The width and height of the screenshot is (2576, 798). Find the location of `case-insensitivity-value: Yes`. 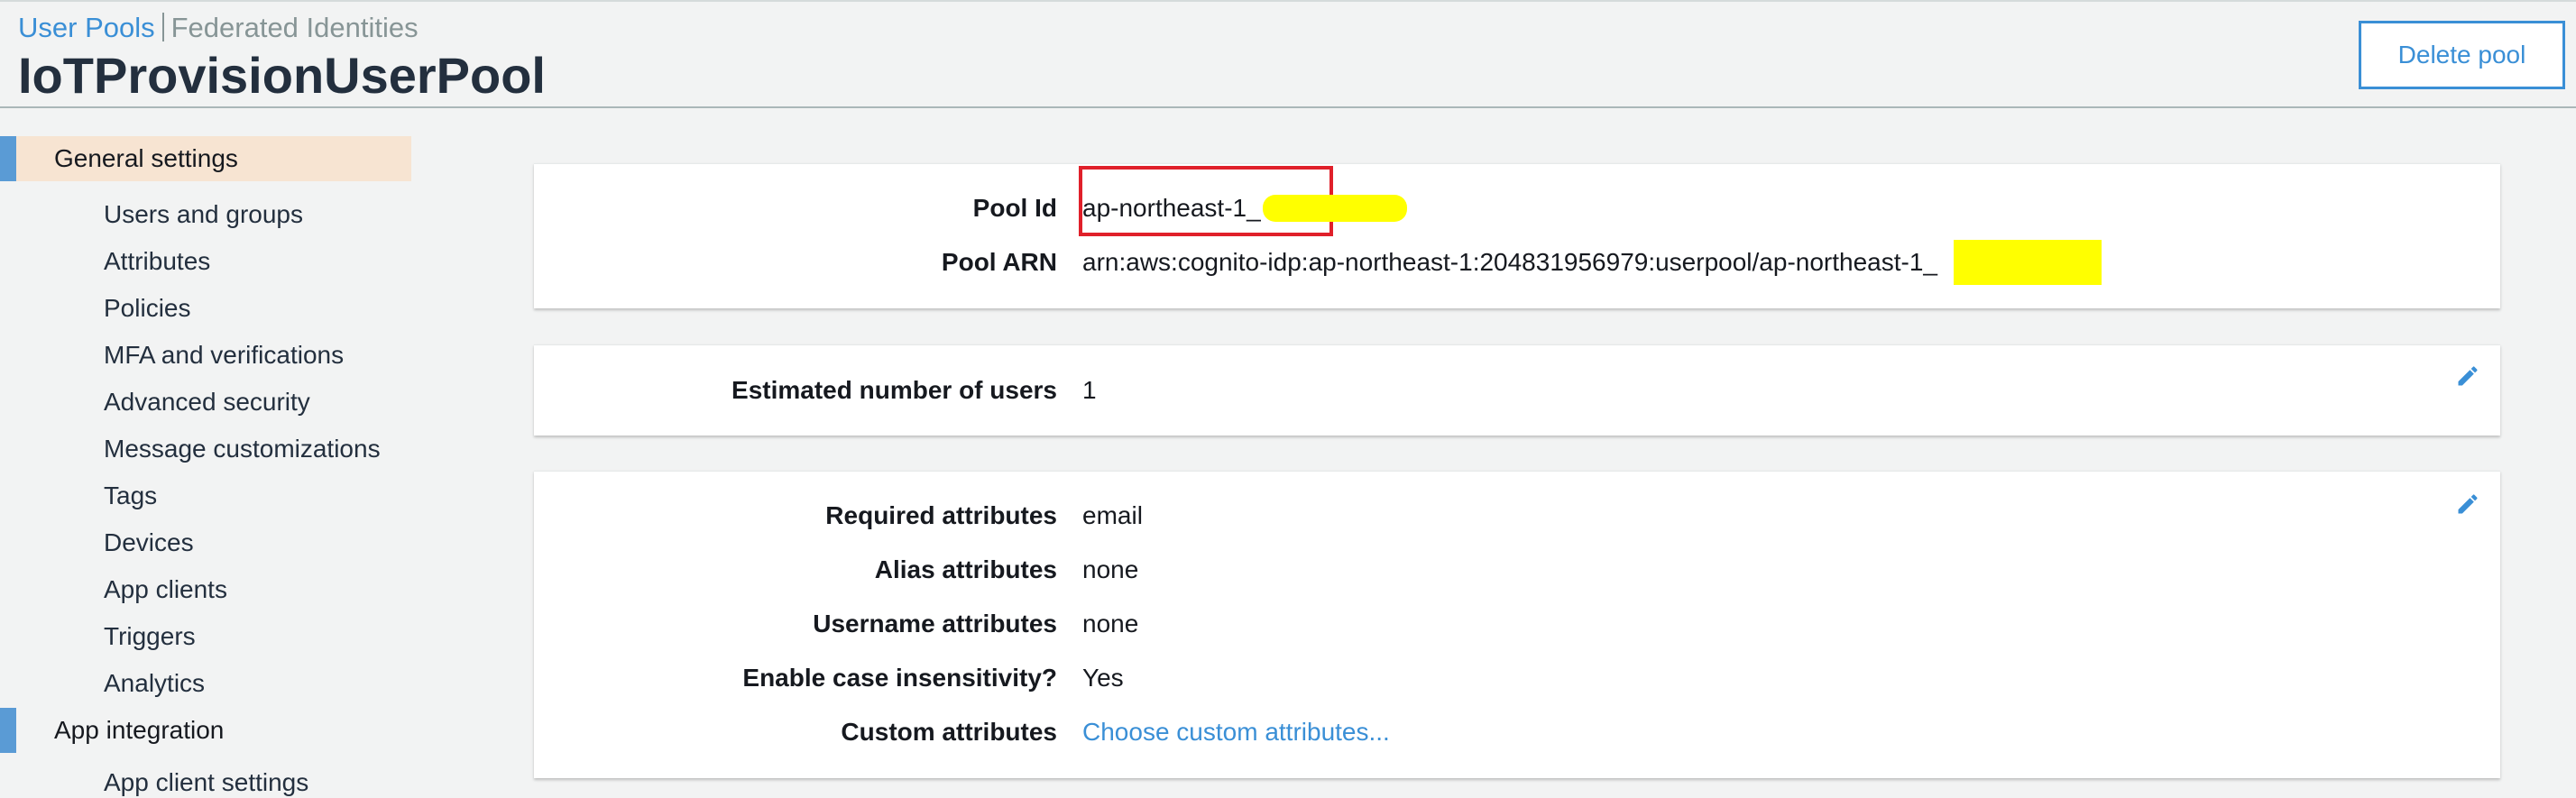

case-insensitivity-value: Yes is located at coordinates (1103, 678).